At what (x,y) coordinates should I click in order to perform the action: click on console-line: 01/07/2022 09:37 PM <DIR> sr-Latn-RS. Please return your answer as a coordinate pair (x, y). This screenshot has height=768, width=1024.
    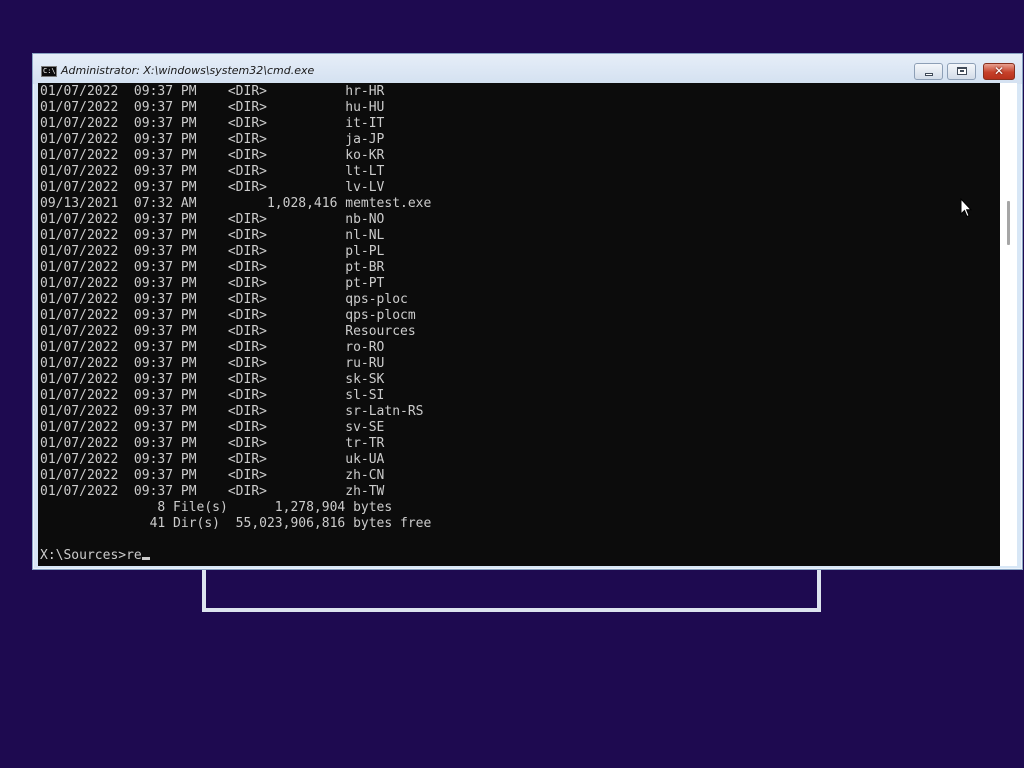
    Looking at the image, I should click on (232, 411).